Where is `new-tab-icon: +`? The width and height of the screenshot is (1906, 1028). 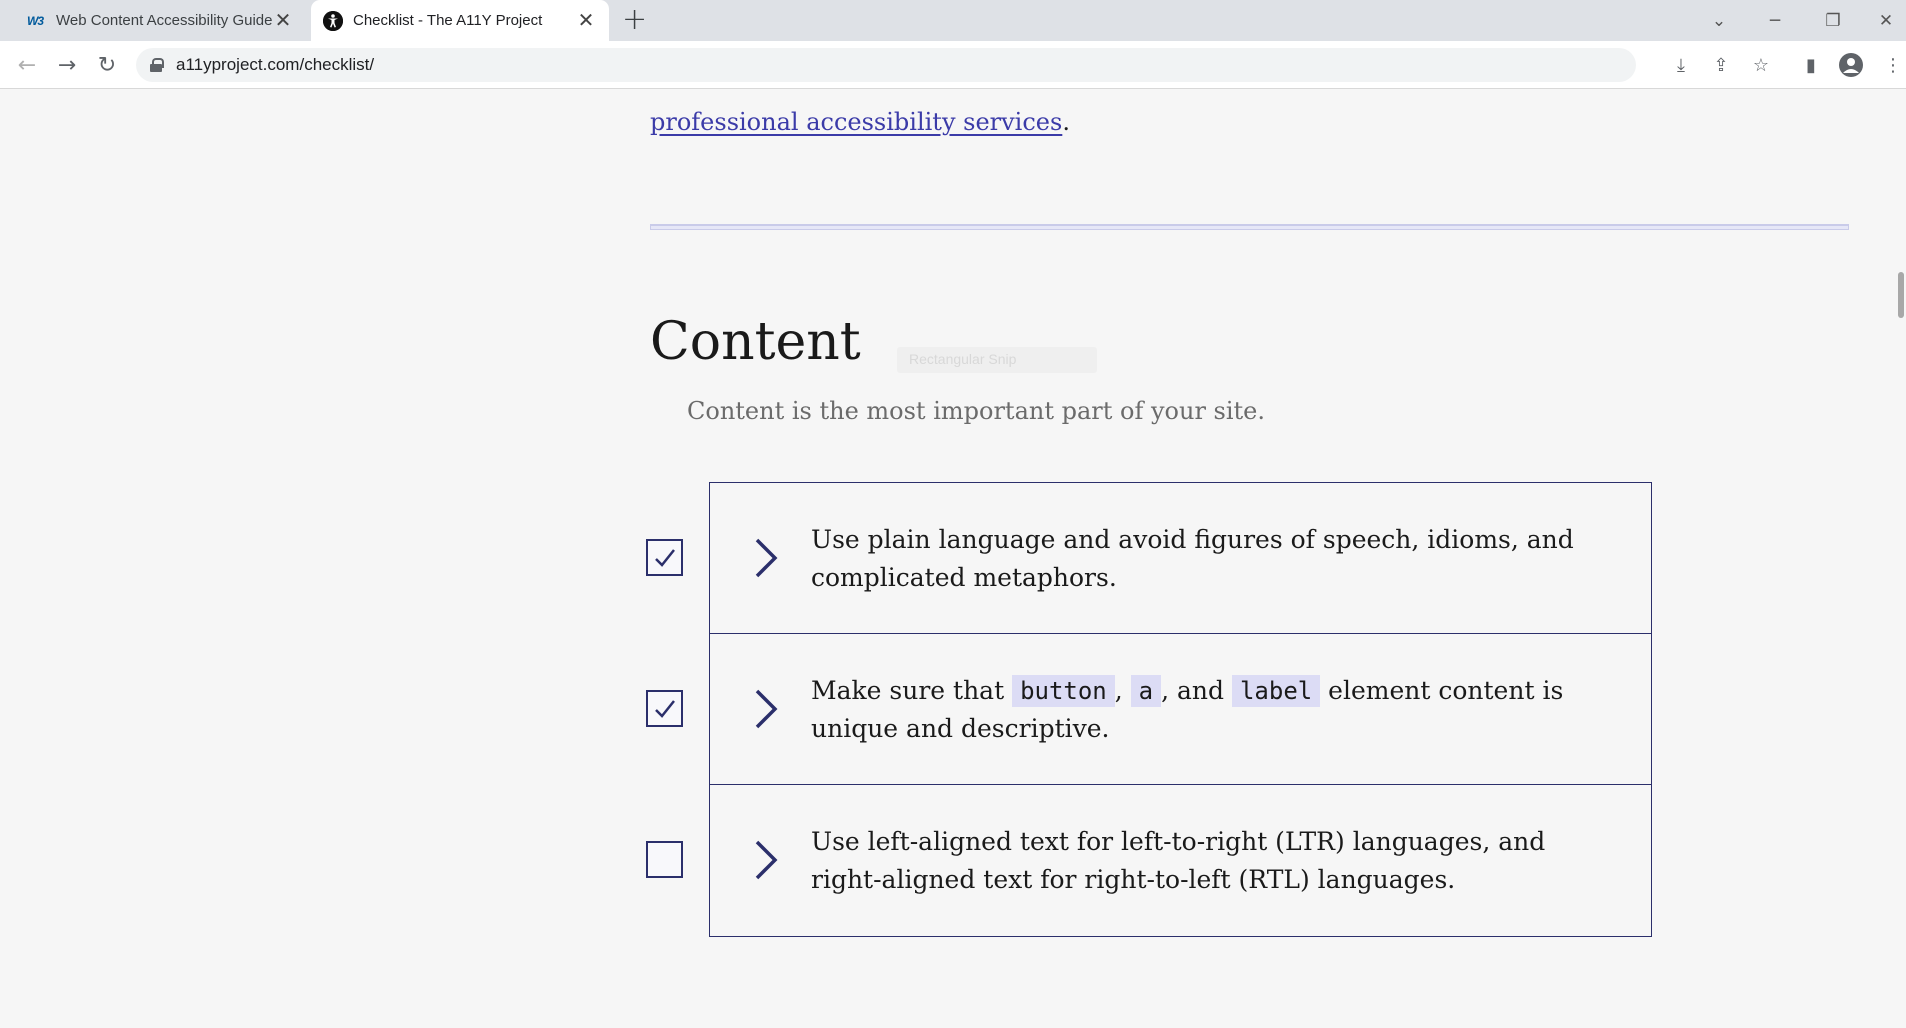
new-tab-icon: + is located at coordinates (634, 20).